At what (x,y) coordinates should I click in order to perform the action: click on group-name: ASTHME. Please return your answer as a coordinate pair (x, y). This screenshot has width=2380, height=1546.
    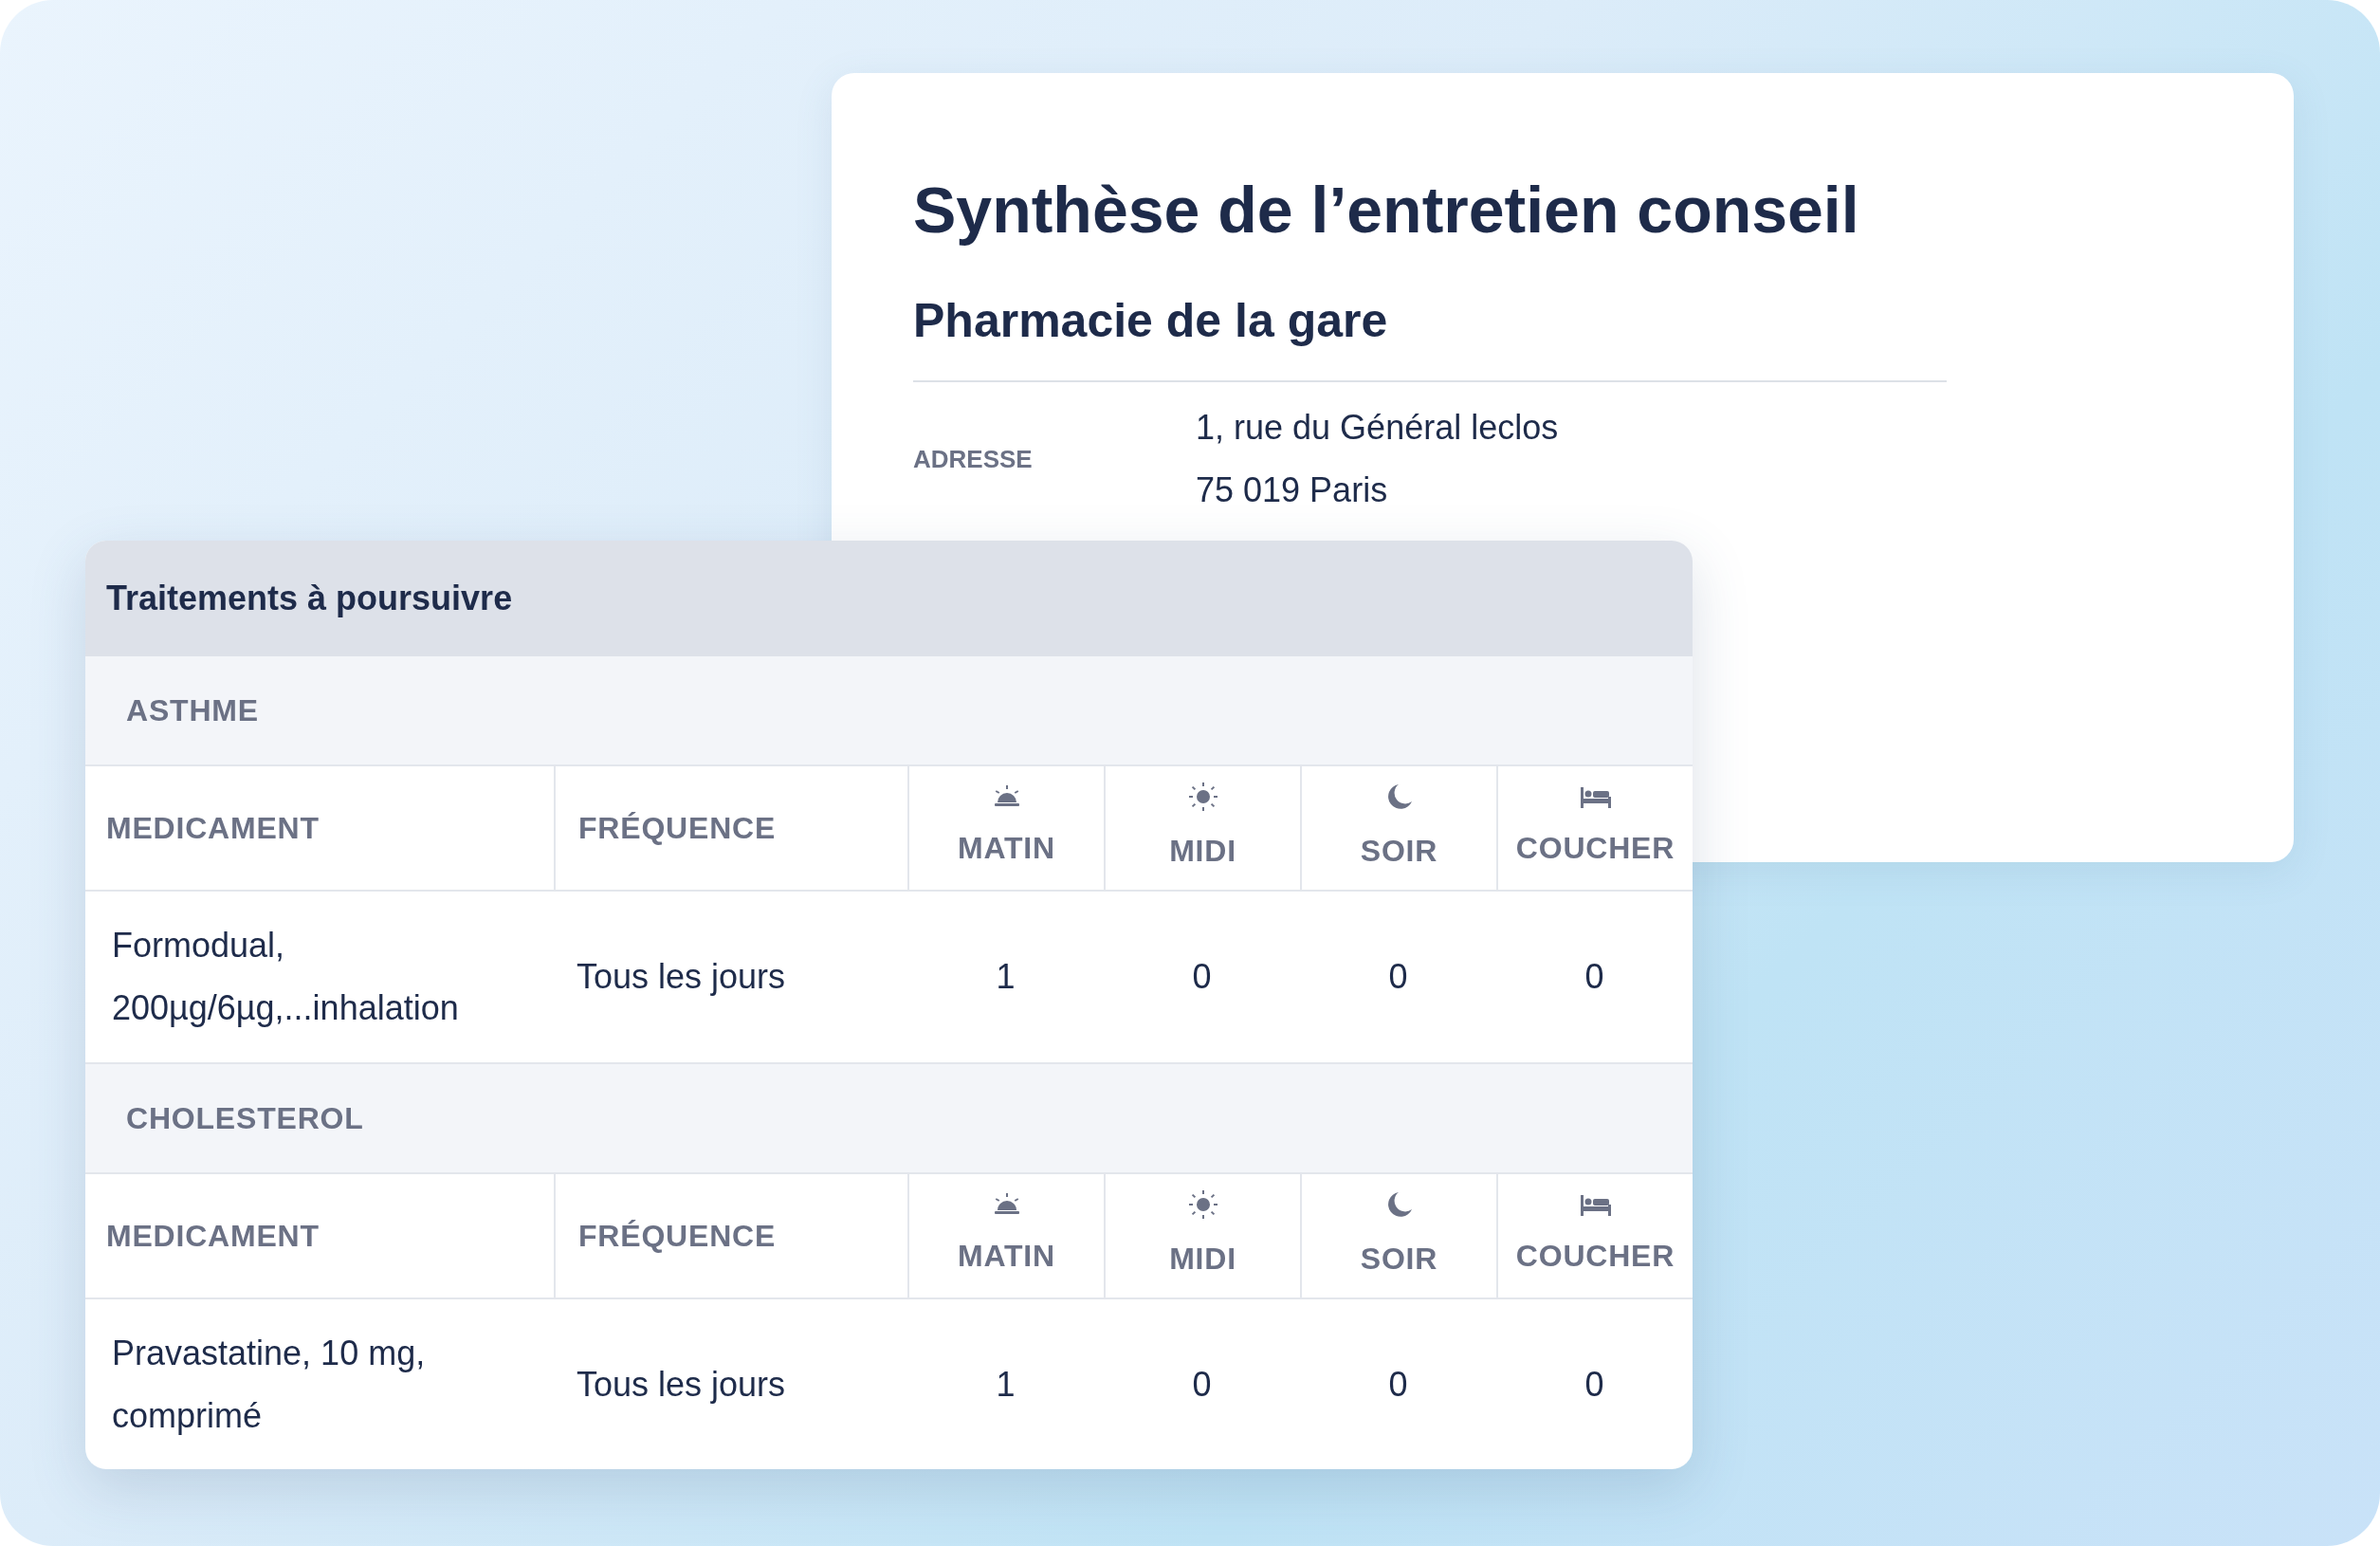
    Looking at the image, I should click on (193, 710).